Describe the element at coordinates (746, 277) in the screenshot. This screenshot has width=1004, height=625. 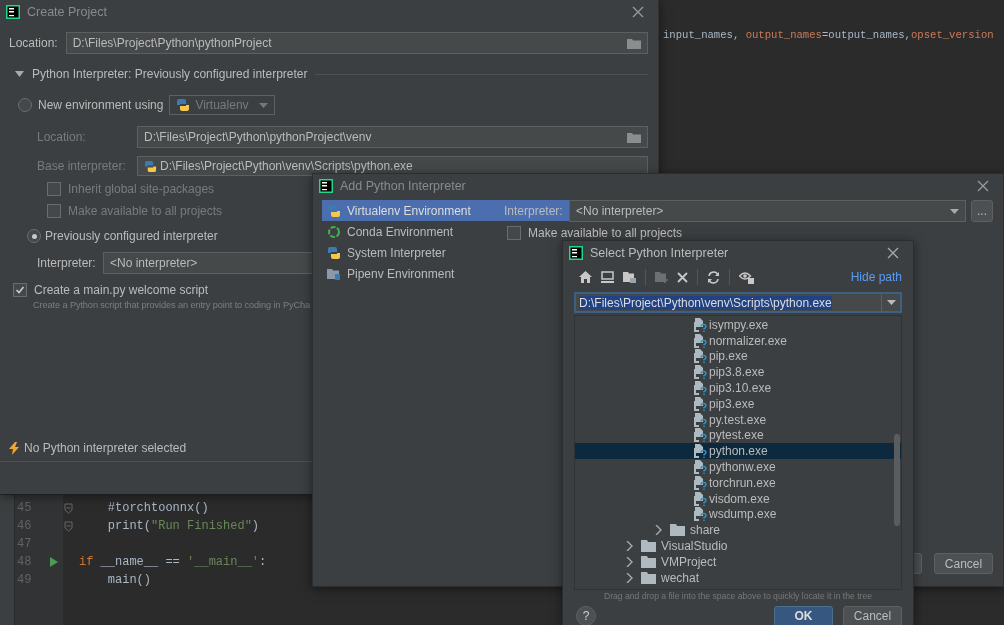
I see `eye-icon` at that location.